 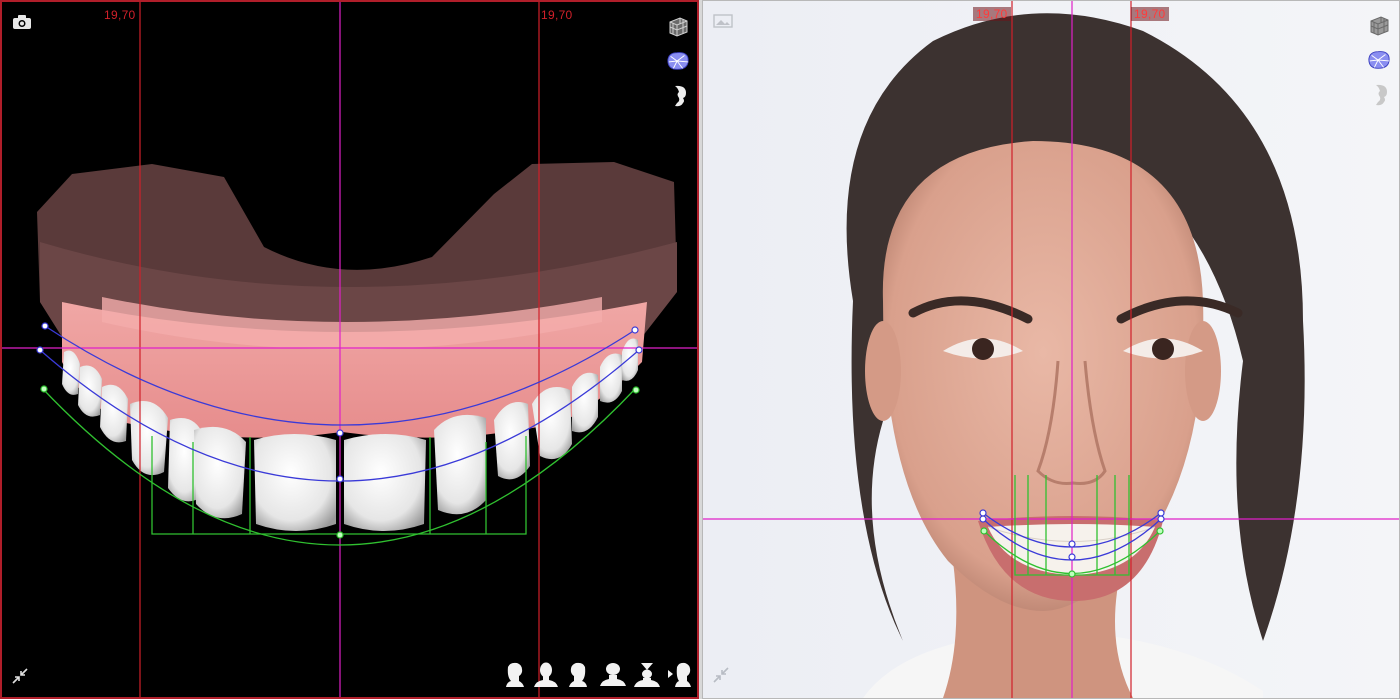 I want to click on camera-icon, so click(x=22, y=22).